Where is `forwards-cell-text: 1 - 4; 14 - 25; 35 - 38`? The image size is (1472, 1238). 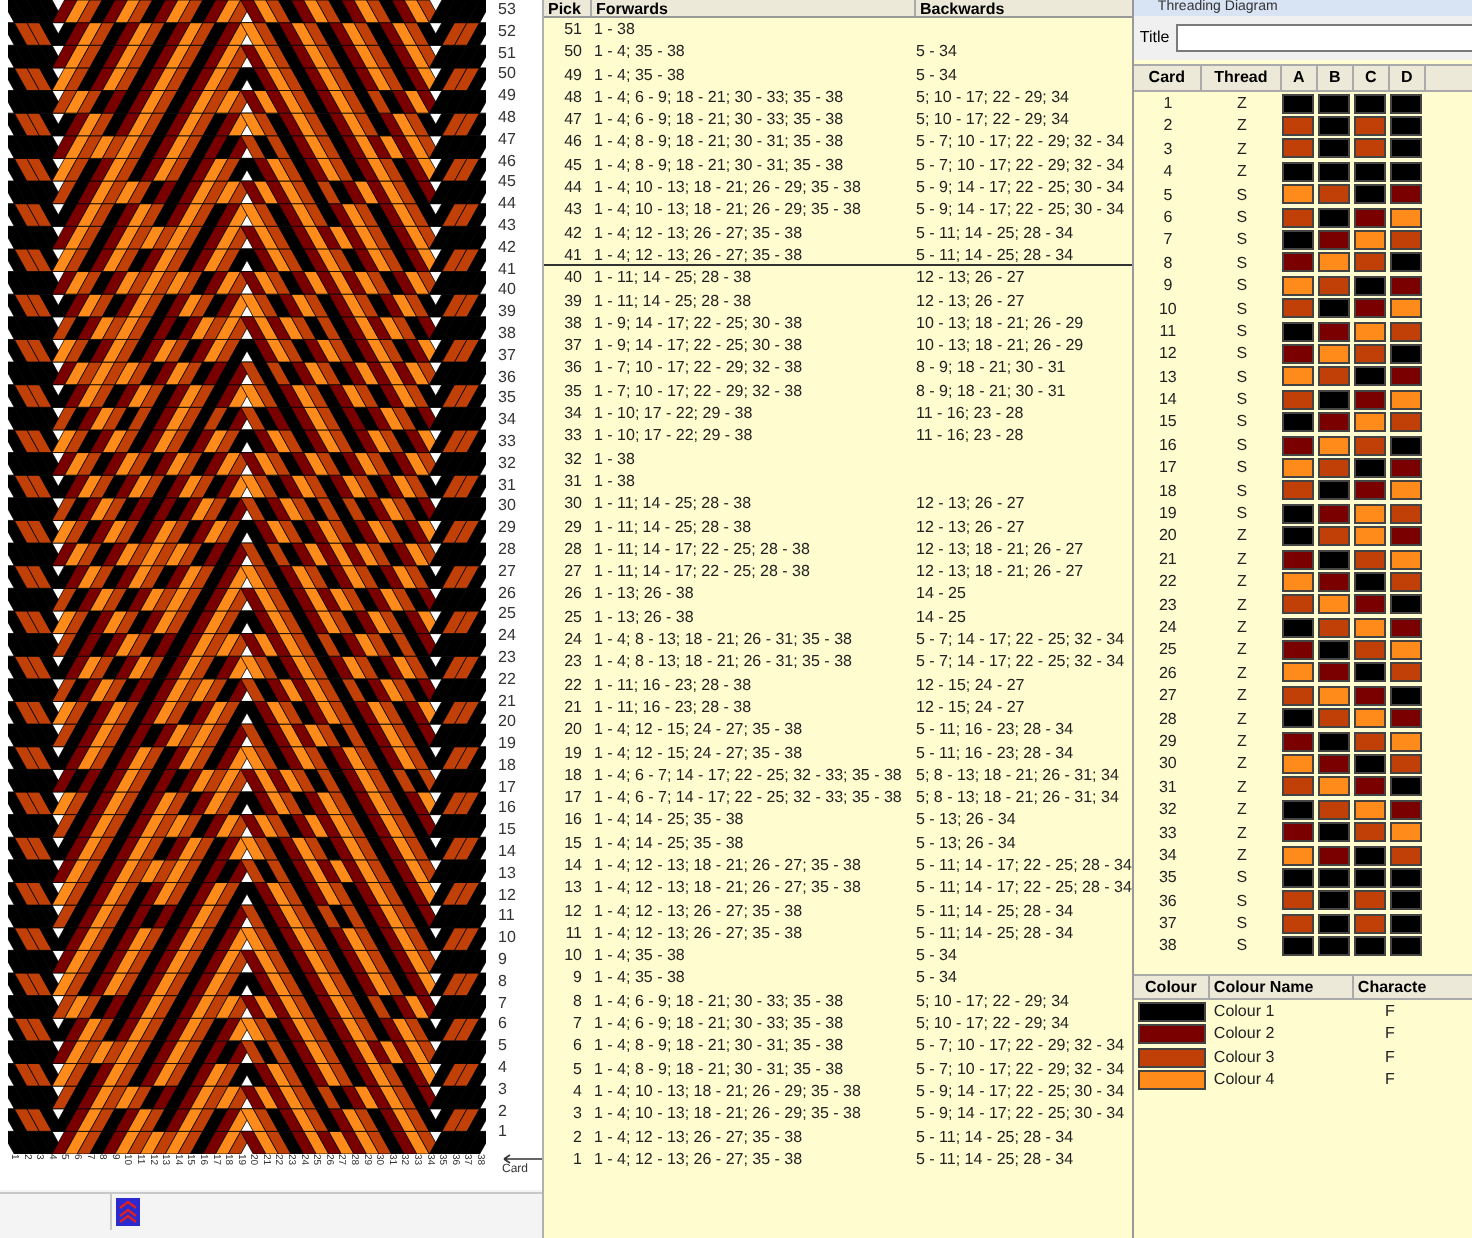 forwards-cell-text: 1 - 4; 14 - 25; 35 - 38 is located at coordinates (669, 819).